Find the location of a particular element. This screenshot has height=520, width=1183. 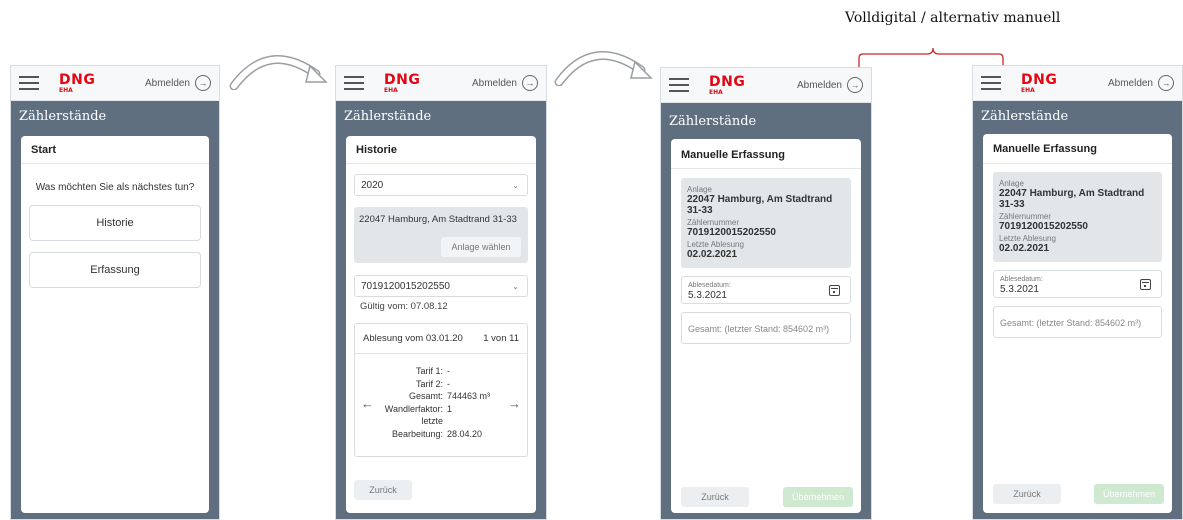

reading-counter: 1 von 11 is located at coordinates (501, 338).